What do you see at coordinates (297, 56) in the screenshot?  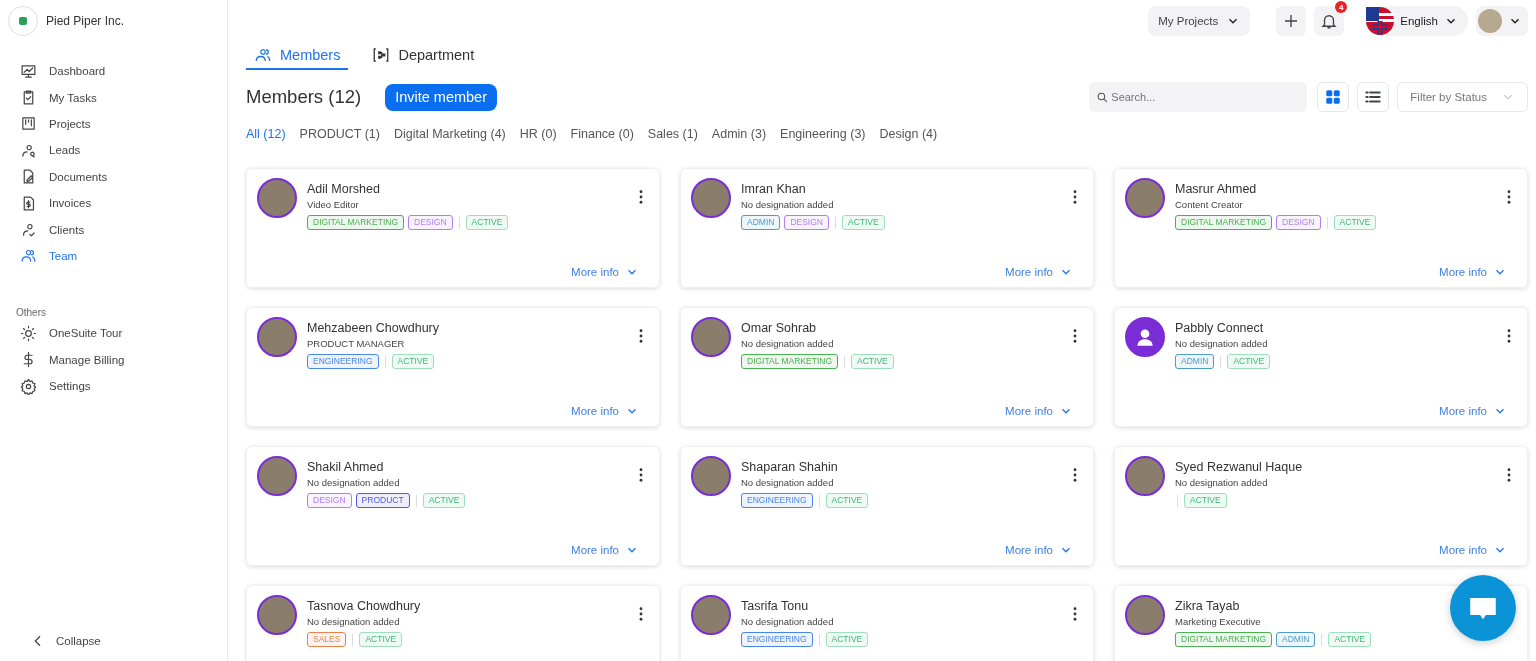 I see `tab: Members` at bounding box center [297, 56].